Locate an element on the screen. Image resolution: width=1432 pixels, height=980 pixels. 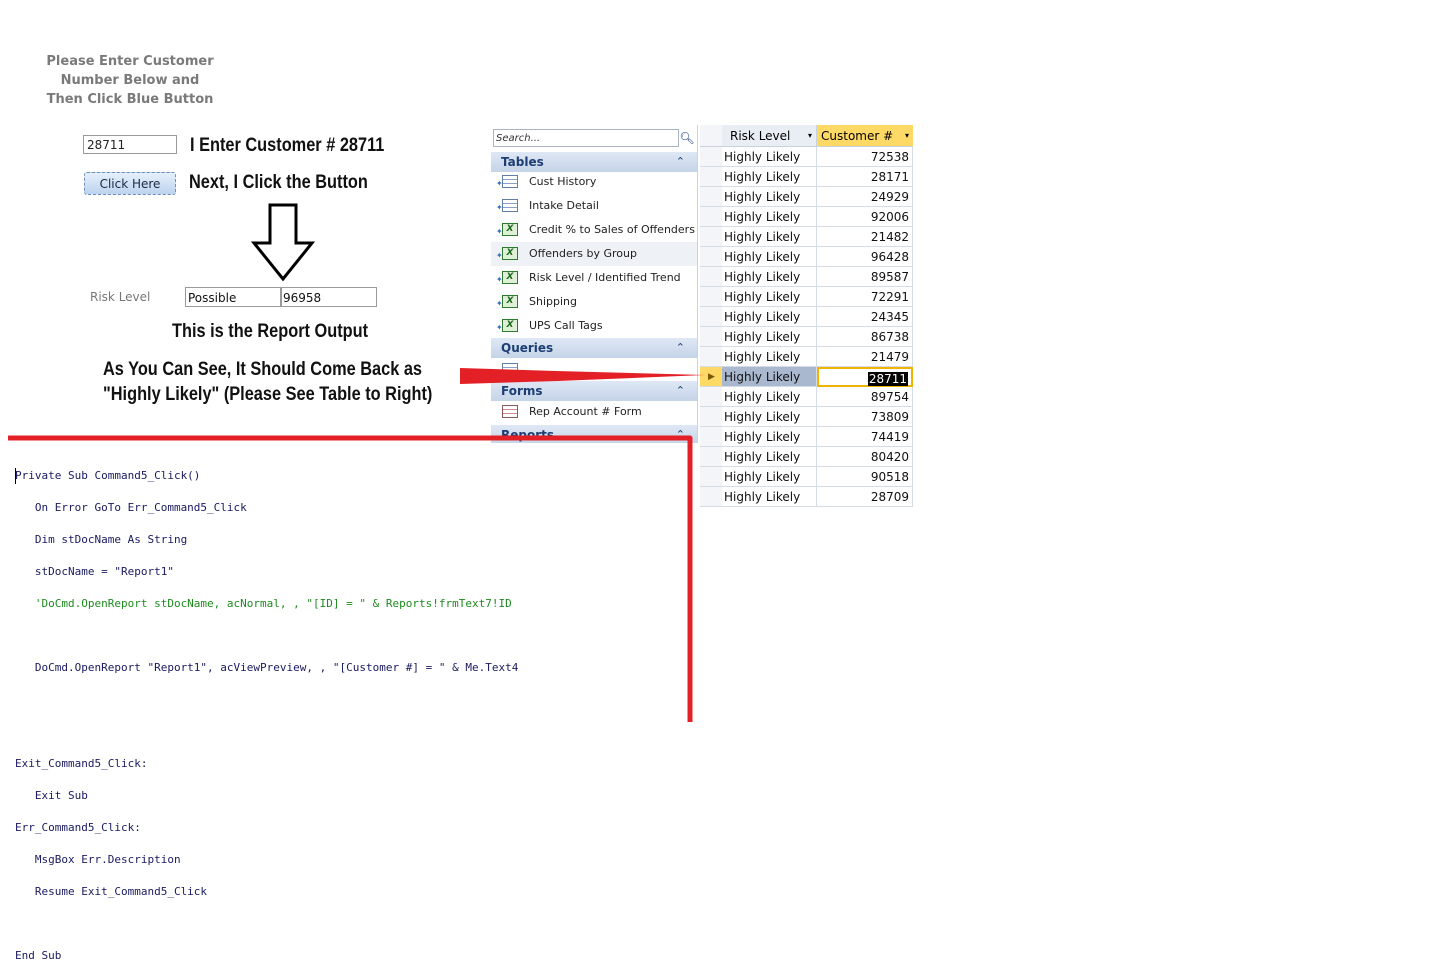
code-line: Dim stDocName As String is located at coordinates (101, 539).